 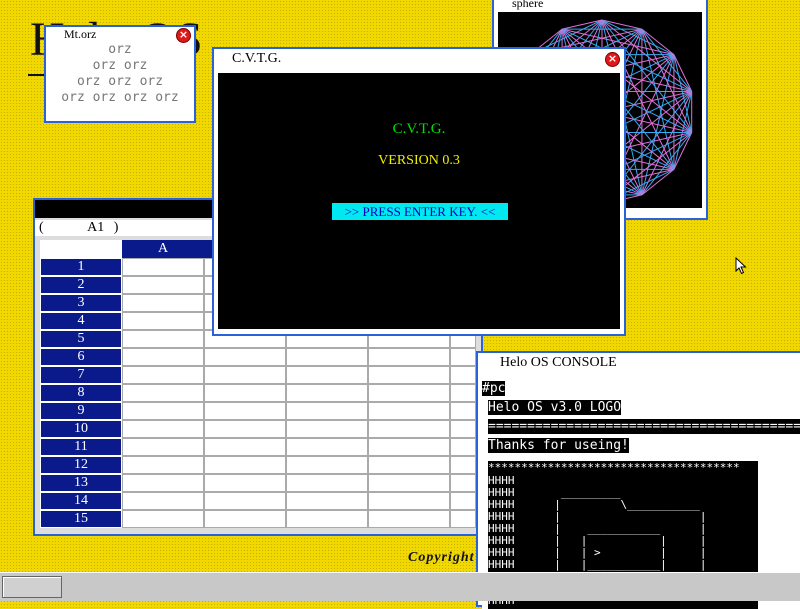 I want to click on taskbar, so click(x=400, y=586).